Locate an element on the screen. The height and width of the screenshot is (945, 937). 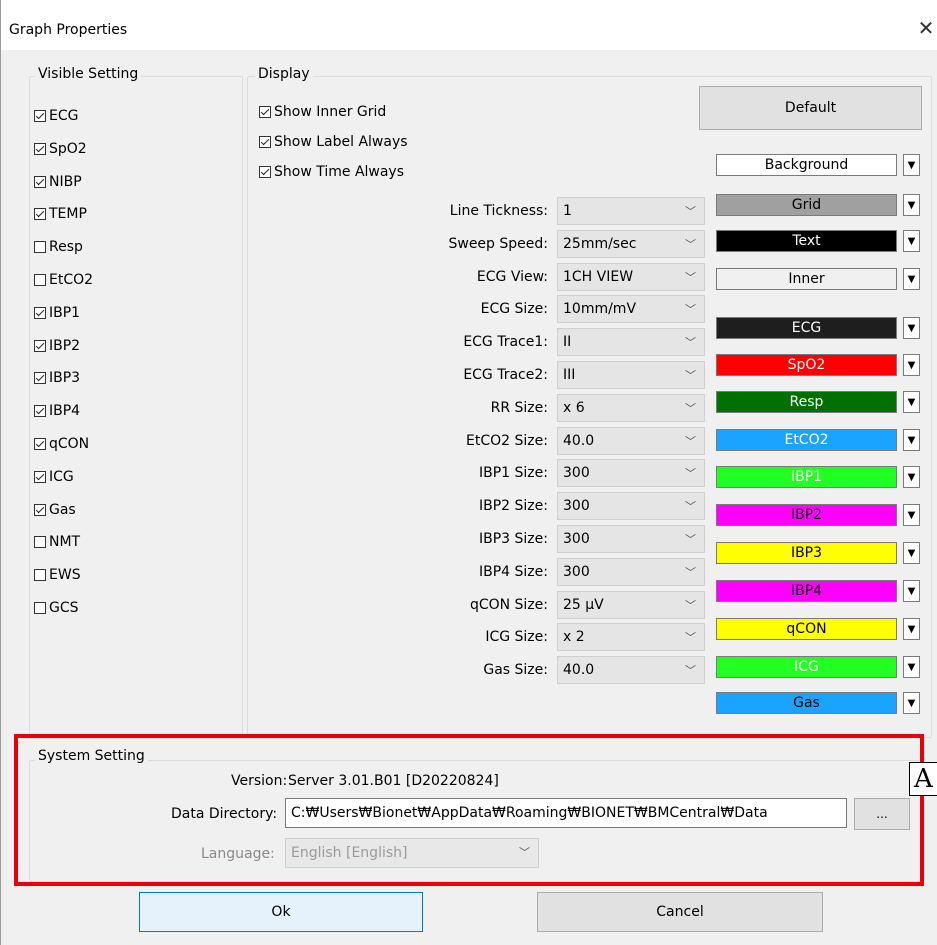
color-selector: IBP4 ▼ is located at coordinates (819, 591).